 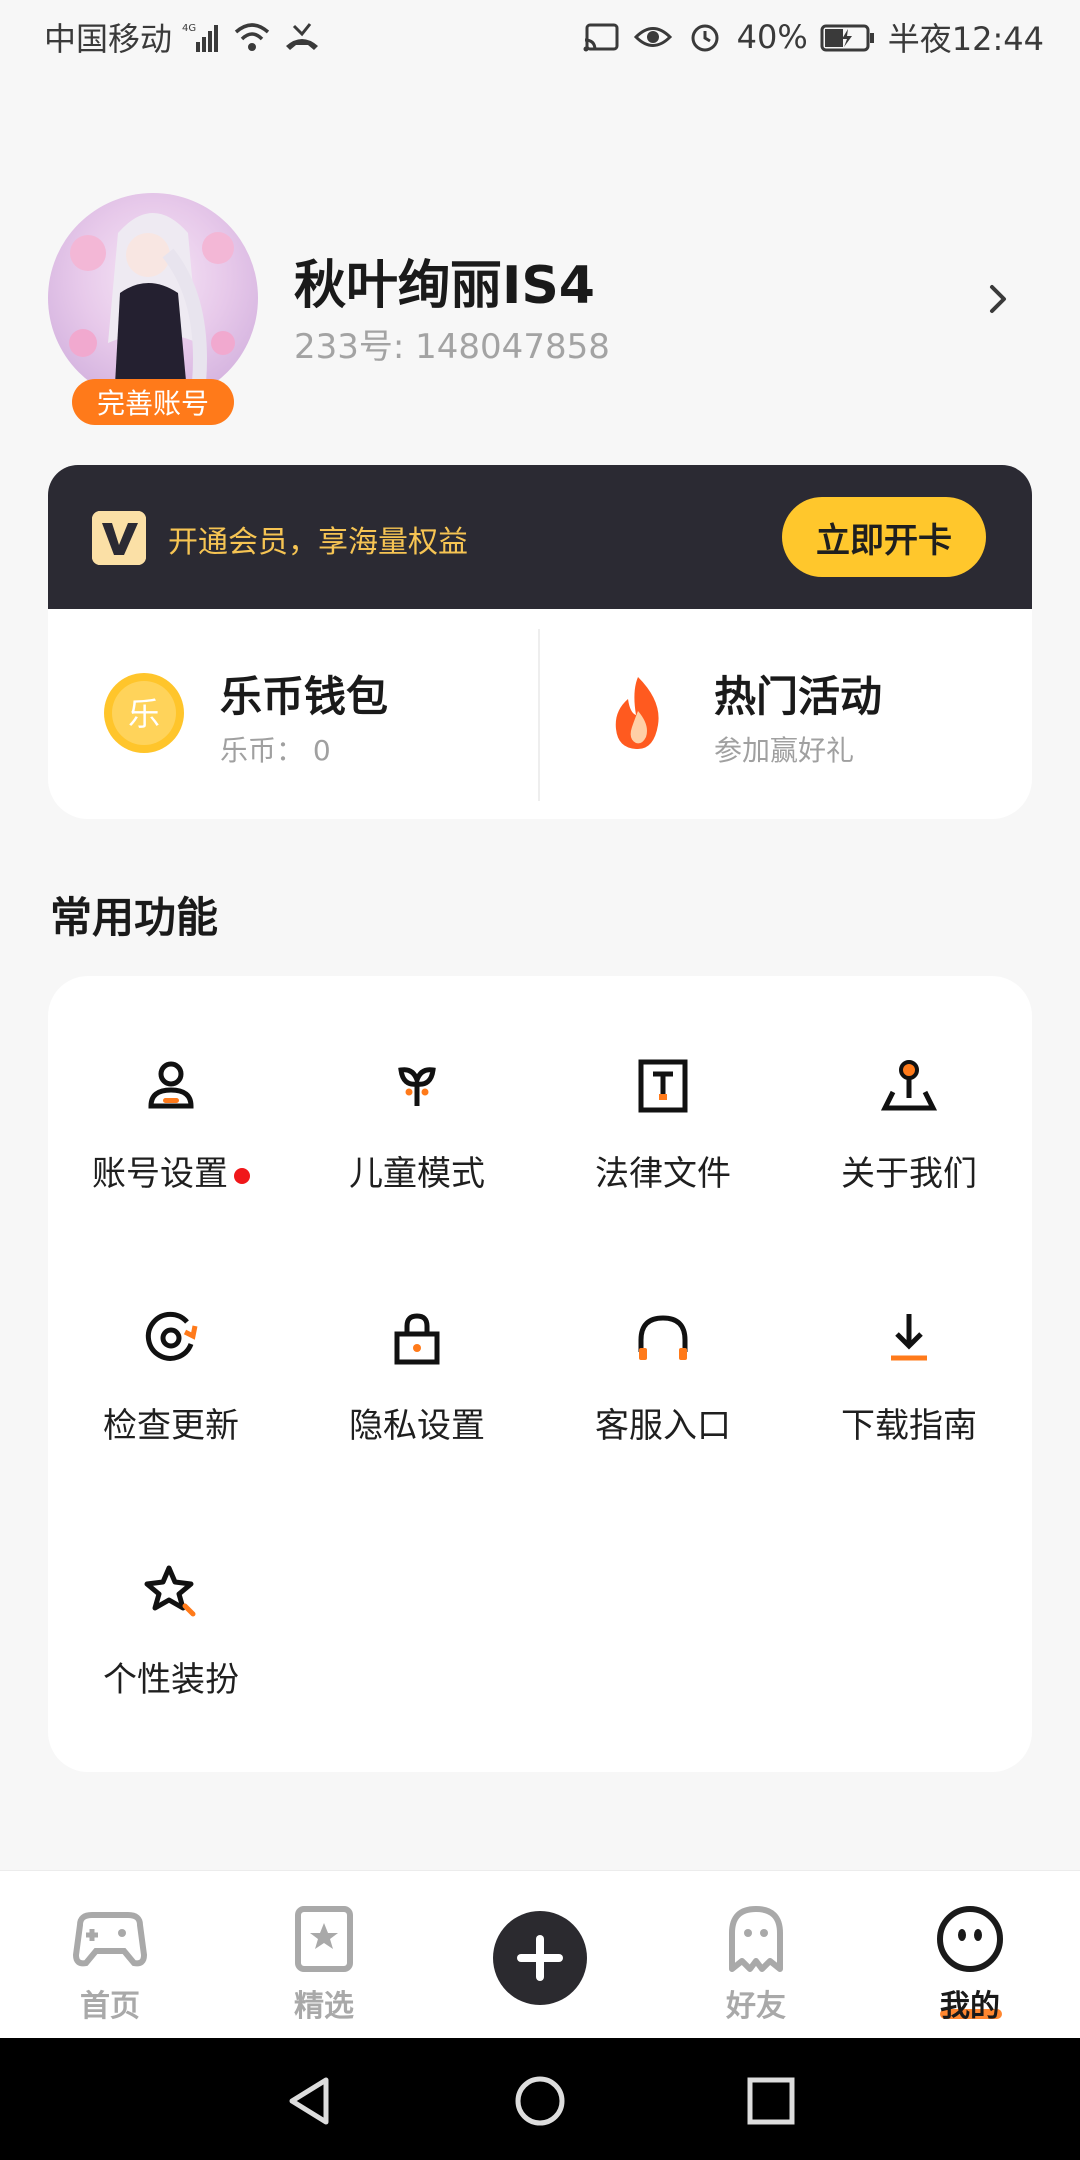 I want to click on avatar, so click(x=153, y=298).